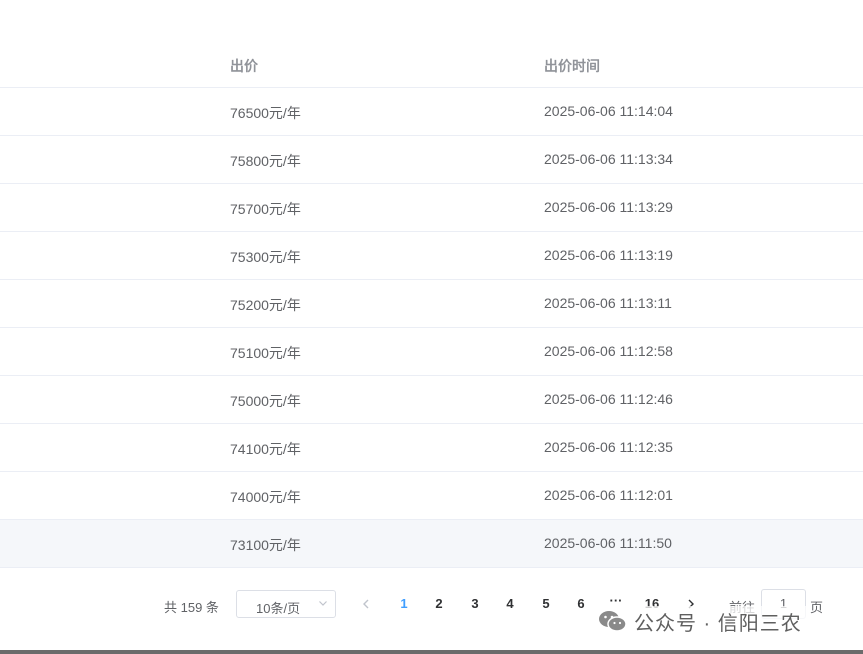  Describe the element at coordinates (431, 400) in the screenshot. I see `table-row: 75000元/年 2025-06-06 11:12:46` at that location.